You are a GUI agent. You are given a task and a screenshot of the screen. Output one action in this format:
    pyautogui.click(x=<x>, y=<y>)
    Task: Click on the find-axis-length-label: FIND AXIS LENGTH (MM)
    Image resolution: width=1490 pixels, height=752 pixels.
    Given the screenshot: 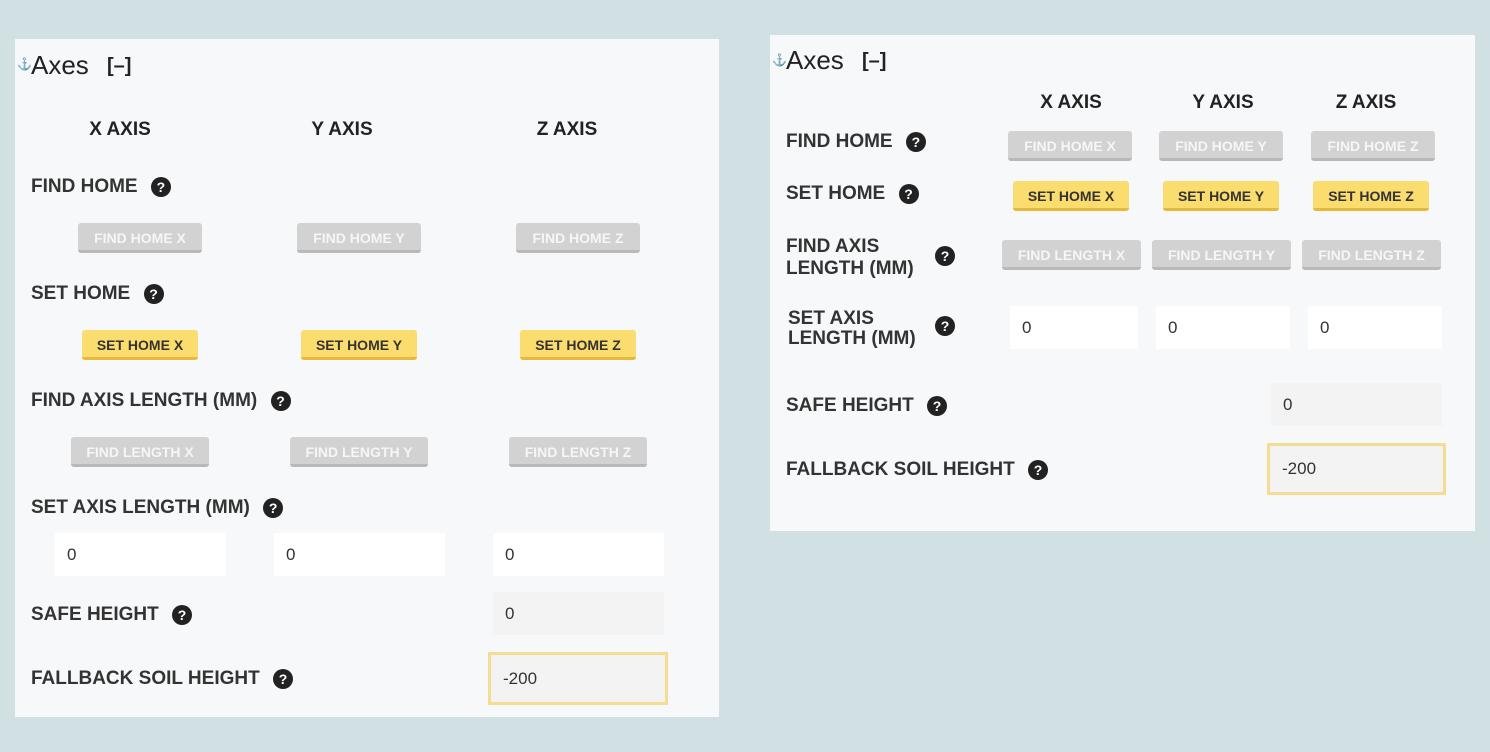 What is the action you would take?
    pyautogui.click(x=850, y=257)
    